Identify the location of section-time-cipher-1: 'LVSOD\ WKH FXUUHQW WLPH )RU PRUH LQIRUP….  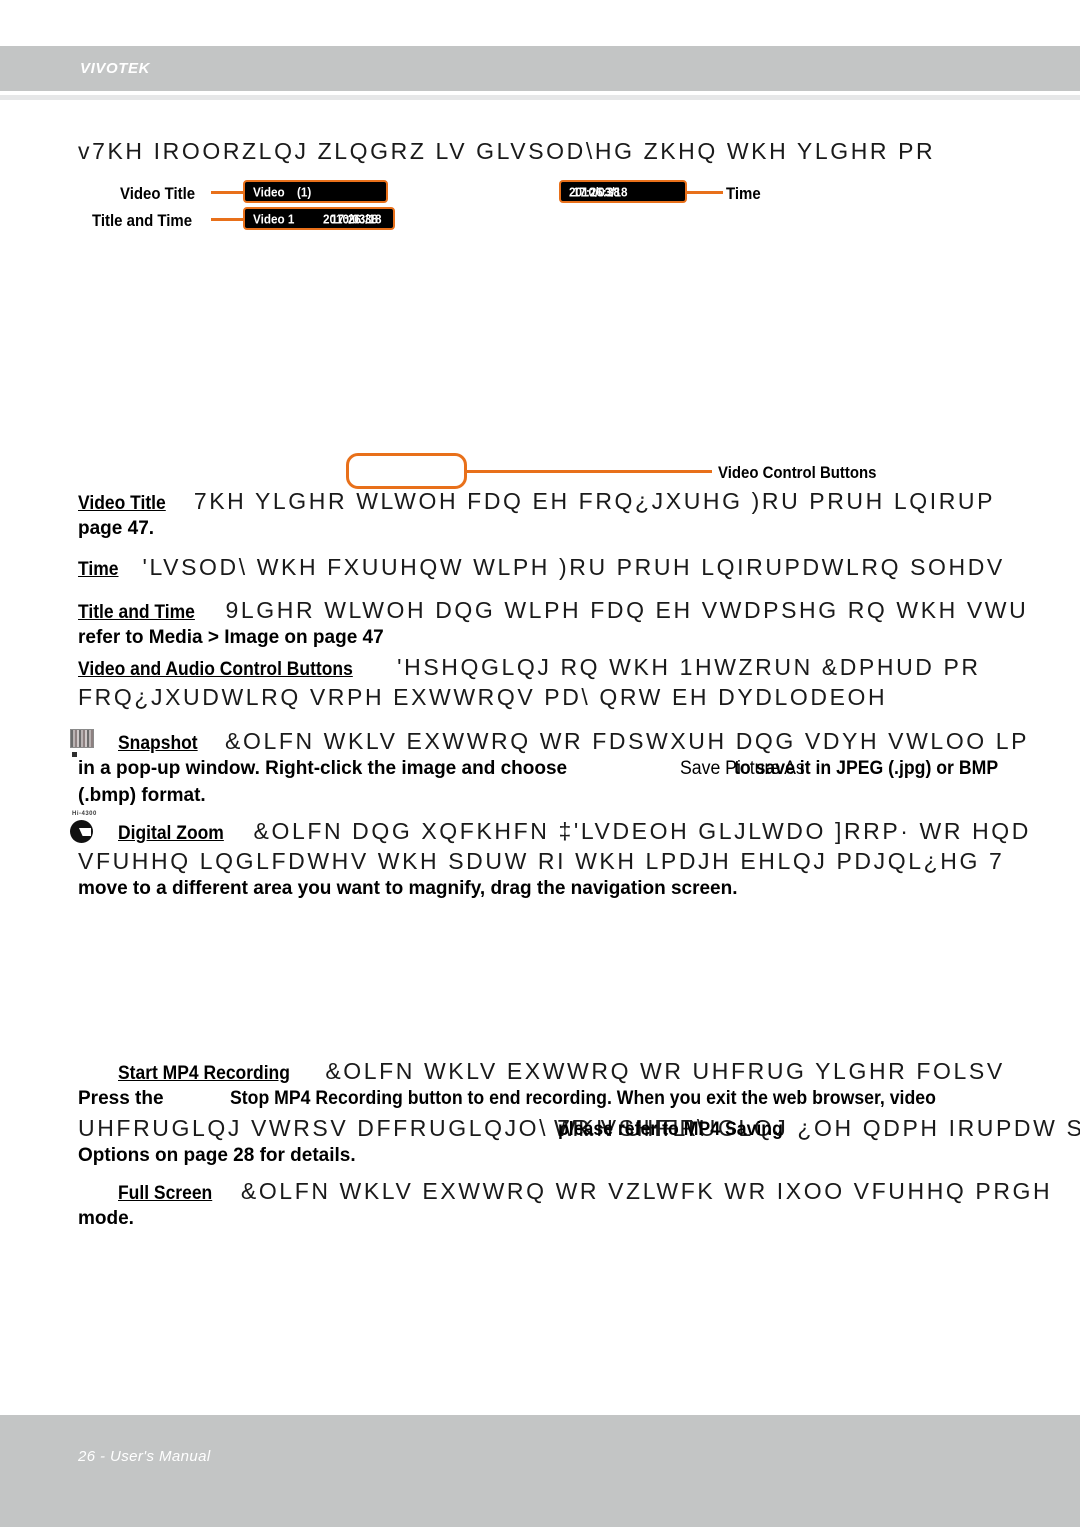
(573, 567).